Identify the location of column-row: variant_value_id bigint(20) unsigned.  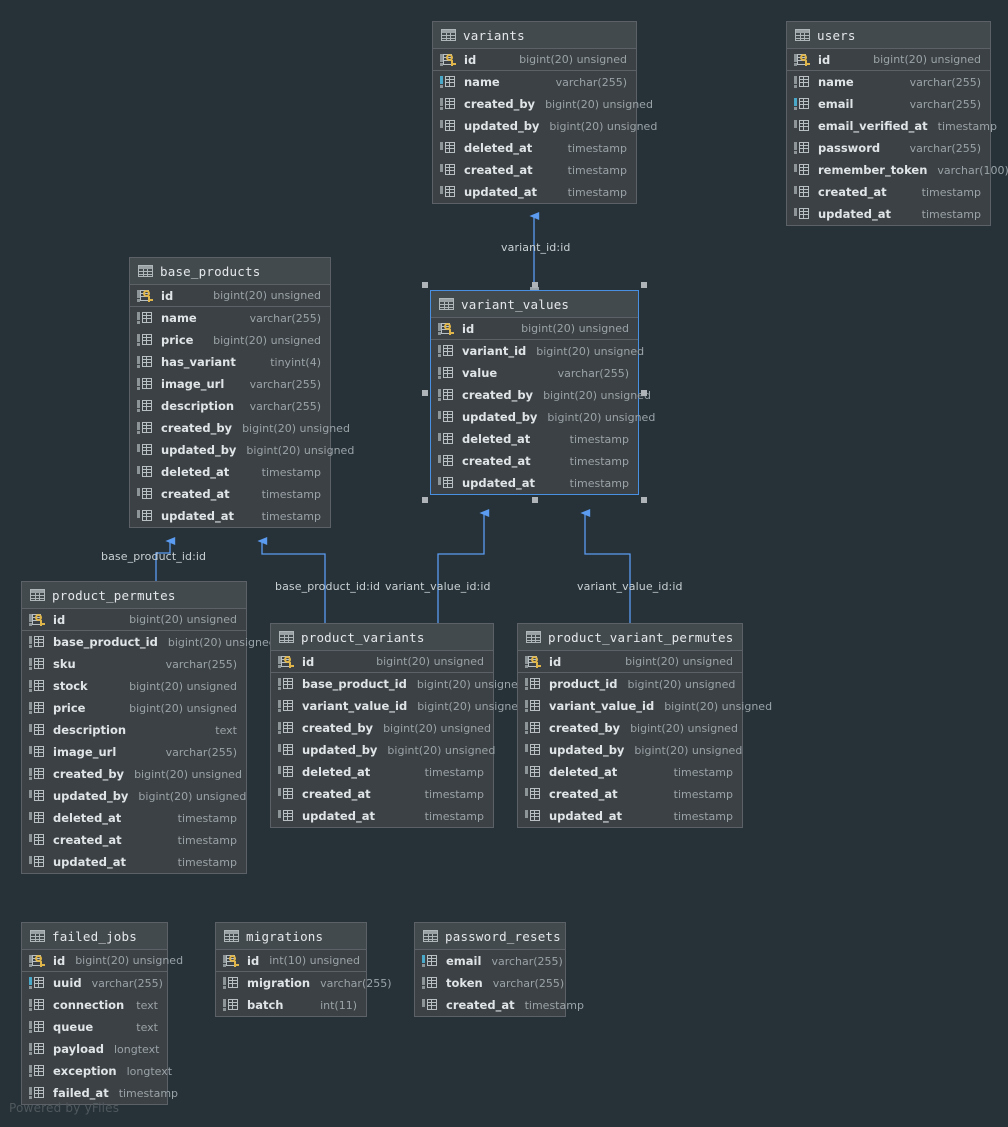
(398, 706).